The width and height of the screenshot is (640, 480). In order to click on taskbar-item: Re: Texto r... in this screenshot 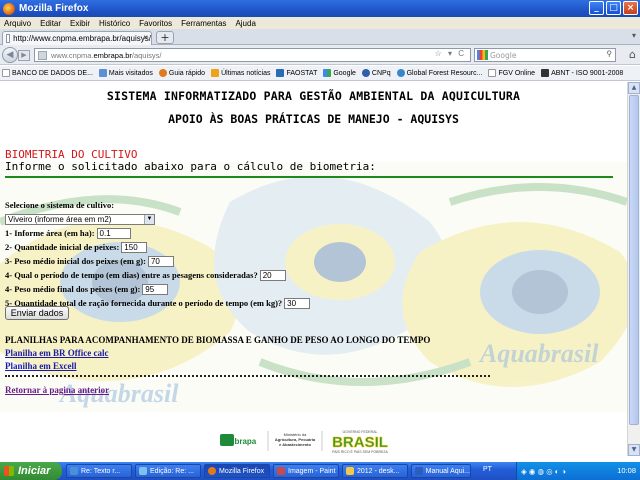, I will do `click(99, 471)`.